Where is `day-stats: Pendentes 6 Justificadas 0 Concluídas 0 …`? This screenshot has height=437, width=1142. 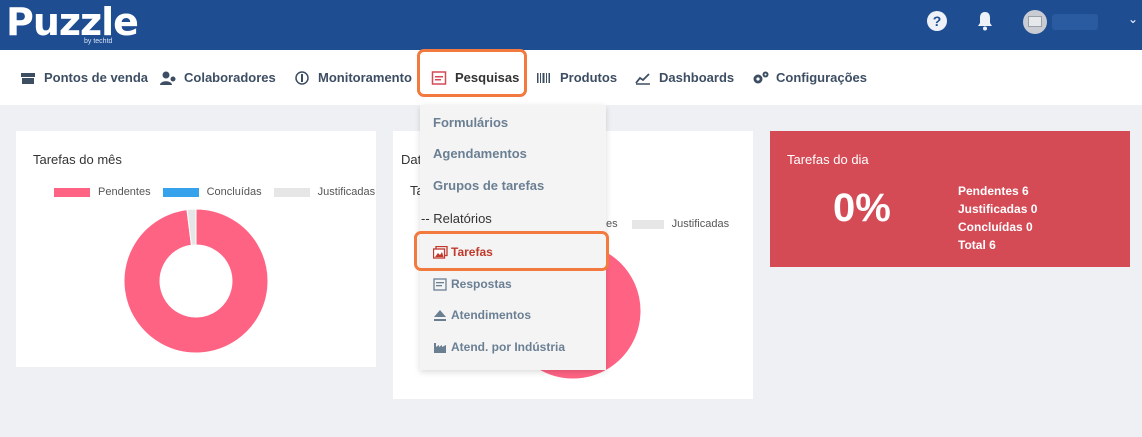 day-stats: Pendentes 6 Justificadas 0 Concluídas 0 … is located at coordinates (997, 218).